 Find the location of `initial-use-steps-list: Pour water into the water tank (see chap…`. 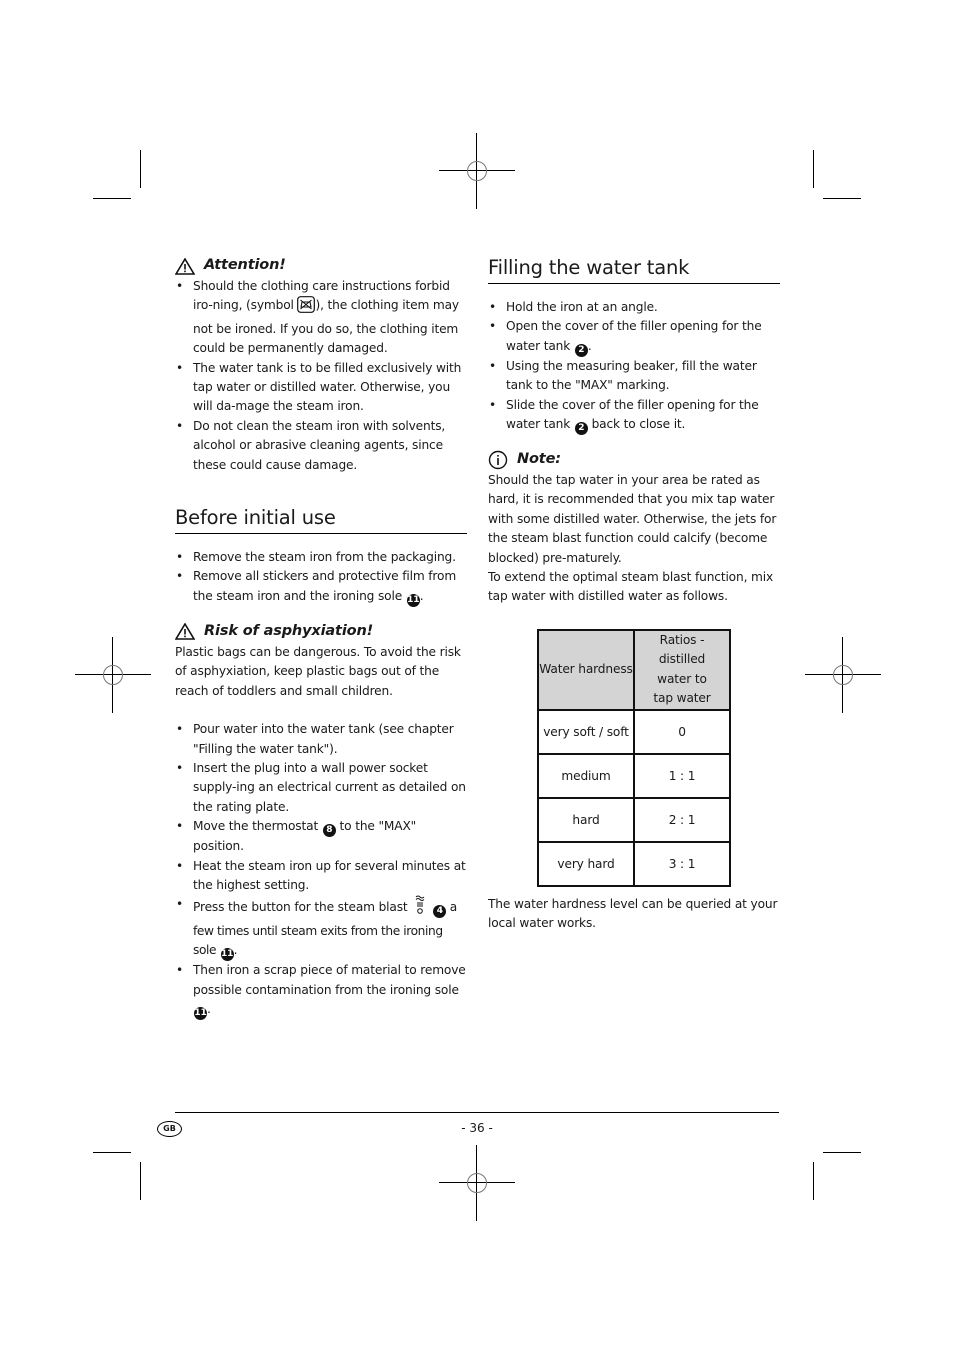

initial-use-steps-list: Pour water into the water tank (see chap… is located at coordinates (321, 870).